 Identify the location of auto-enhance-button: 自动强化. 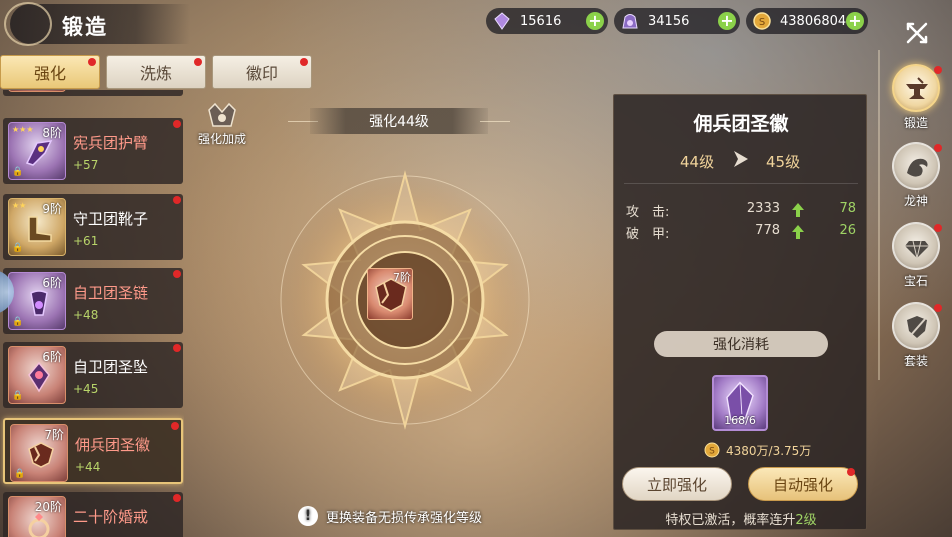
(803, 484).